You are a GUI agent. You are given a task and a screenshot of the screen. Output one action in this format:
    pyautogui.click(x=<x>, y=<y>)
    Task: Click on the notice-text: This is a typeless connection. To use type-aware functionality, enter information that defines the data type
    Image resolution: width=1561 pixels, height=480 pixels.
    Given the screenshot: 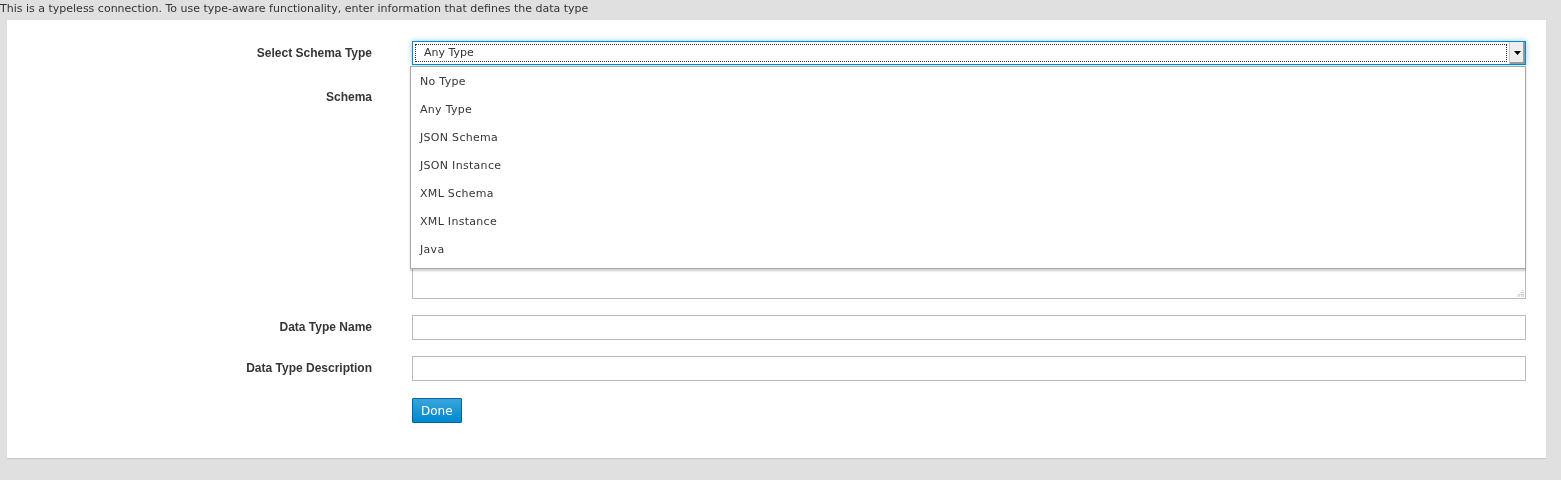 What is the action you would take?
    pyautogui.click(x=295, y=9)
    